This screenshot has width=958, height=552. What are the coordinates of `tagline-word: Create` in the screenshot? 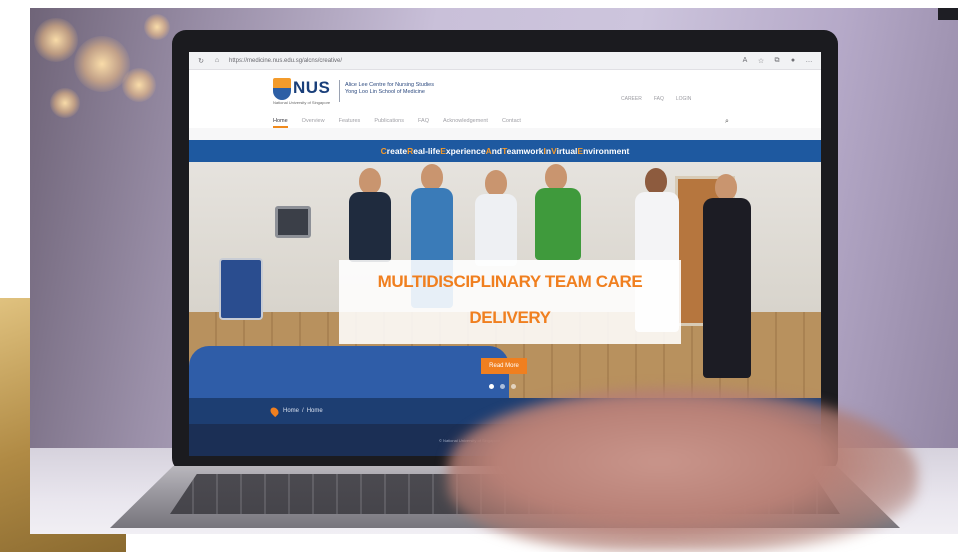 It's located at (394, 151).